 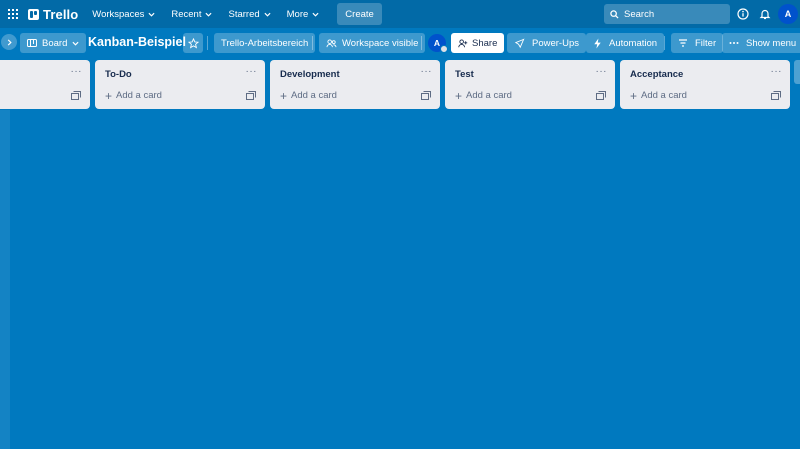 What do you see at coordinates (530, 84) in the screenshot?
I see `list-test: Test ··· + Add a card` at bounding box center [530, 84].